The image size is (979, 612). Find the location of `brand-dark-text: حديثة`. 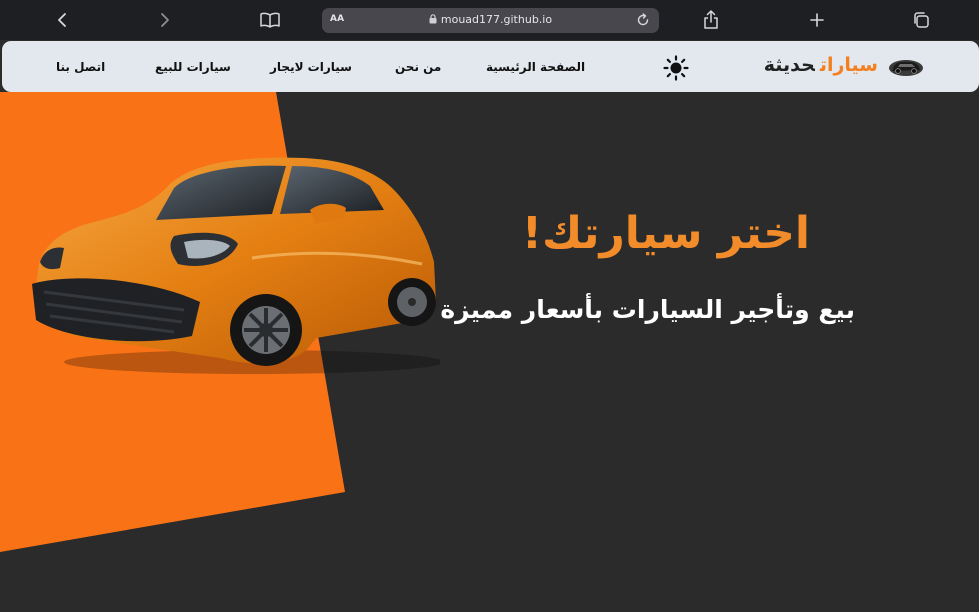

brand-dark-text: حديثة is located at coordinates (789, 65).